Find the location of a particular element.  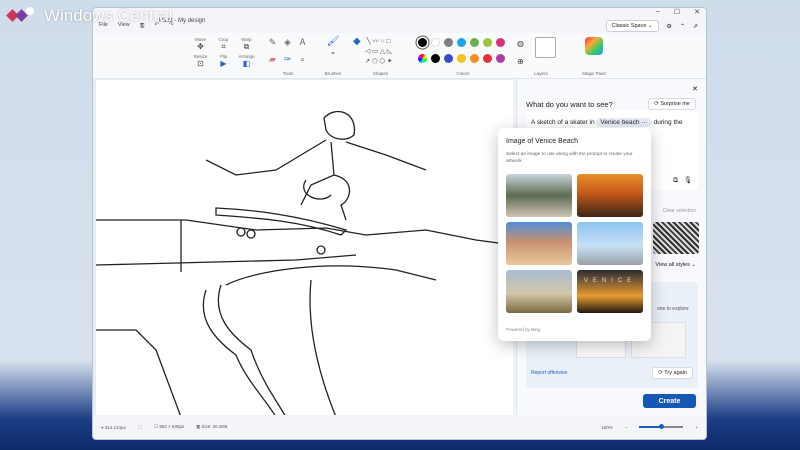

zoom-level: 100% is located at coordinates (607, 427).